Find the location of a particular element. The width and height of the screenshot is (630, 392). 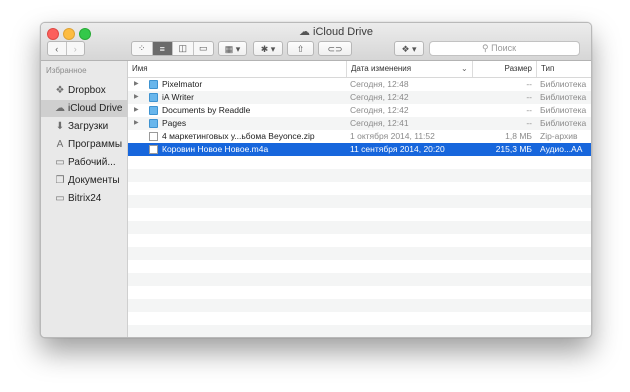

column-kind: Тип is located at coordinates (563, 69).